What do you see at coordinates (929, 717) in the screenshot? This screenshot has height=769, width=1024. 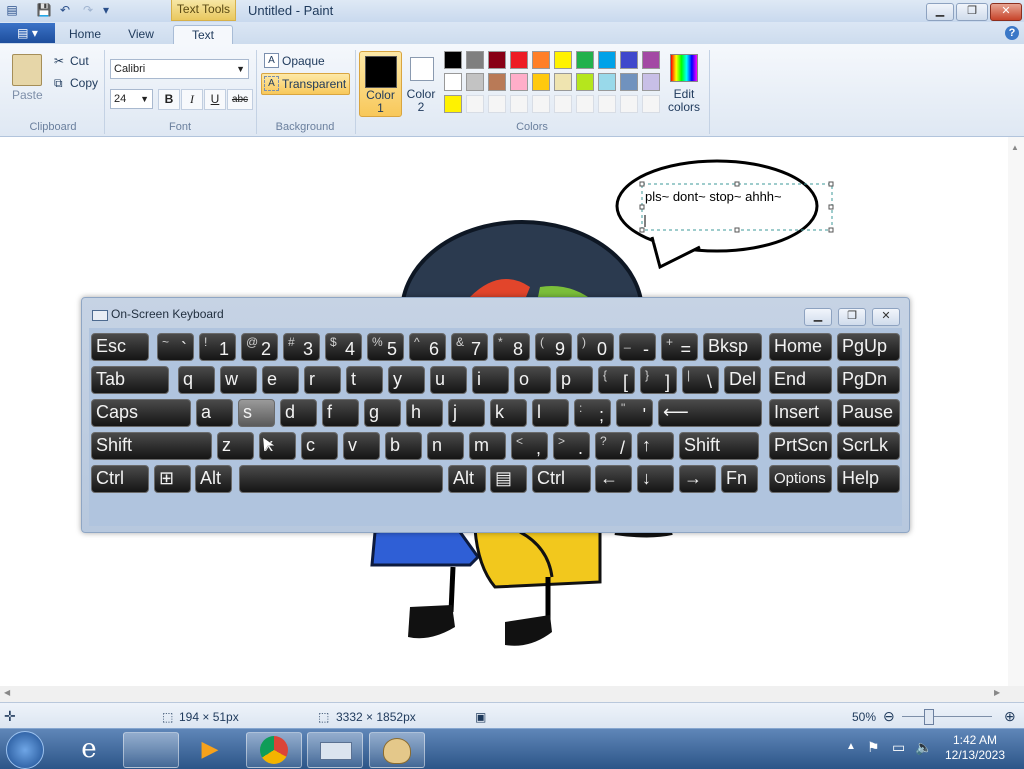 I see `zoom-slider-thumb` at bounding box center [929, 717].